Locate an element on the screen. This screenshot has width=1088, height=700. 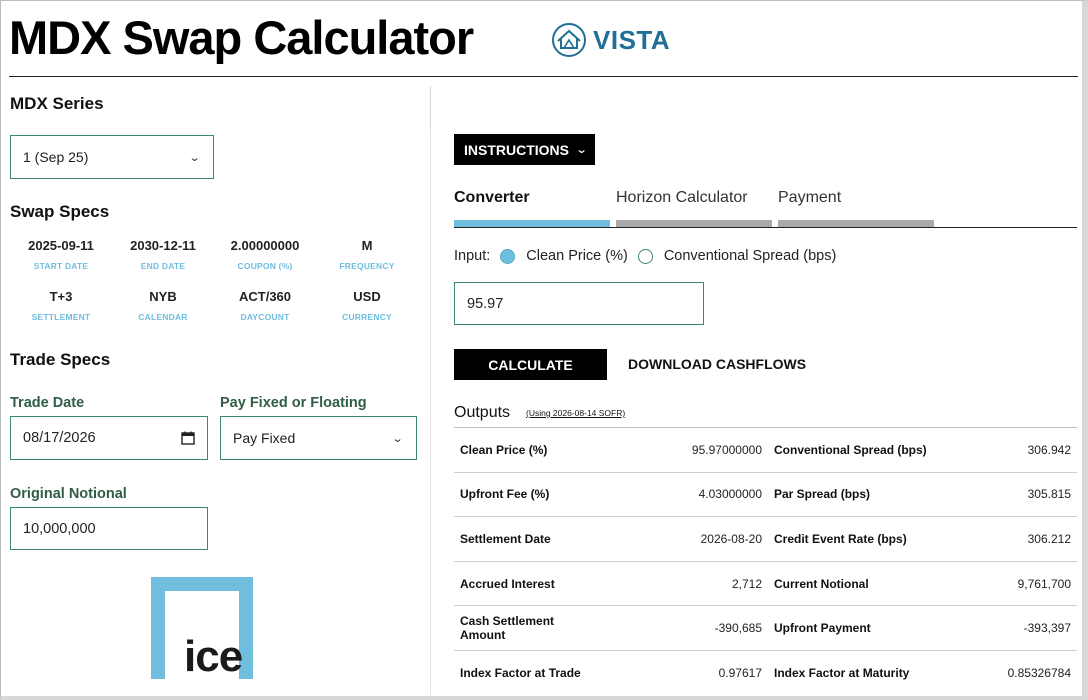
original-notional-label: Original Notional is located at coordinates (68, 494).